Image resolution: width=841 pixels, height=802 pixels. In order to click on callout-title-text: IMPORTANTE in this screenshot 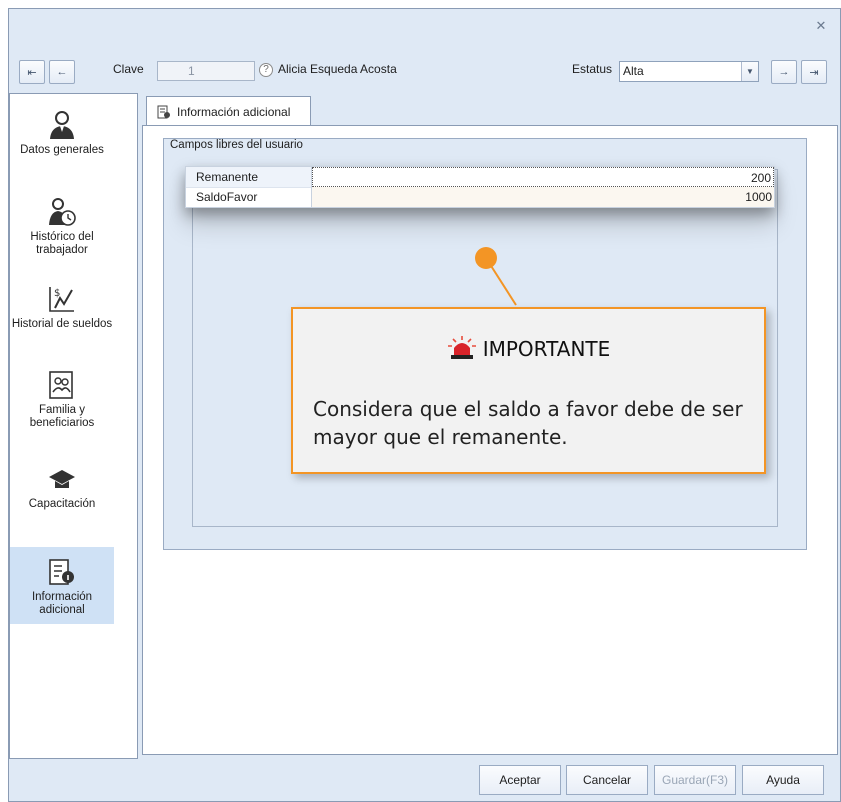, I will do `click(546, 349)`.